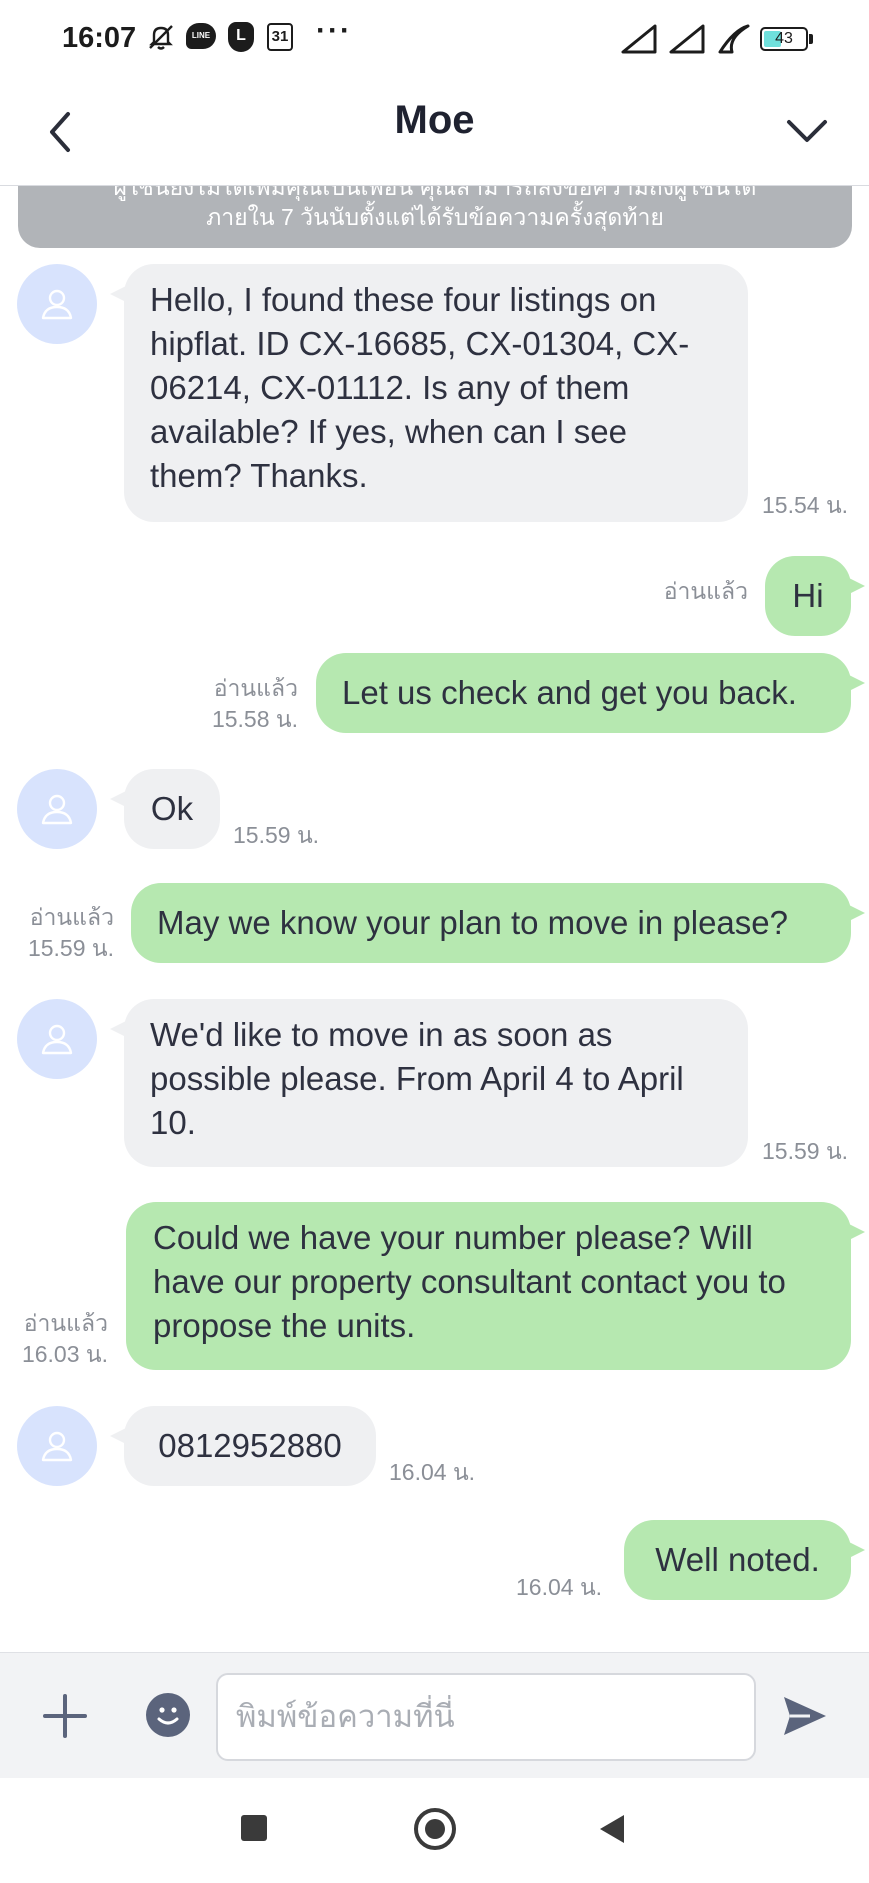  Describe the element at coordinates (65, 1716) in the screenshot. I see `plus-icon` at that location.